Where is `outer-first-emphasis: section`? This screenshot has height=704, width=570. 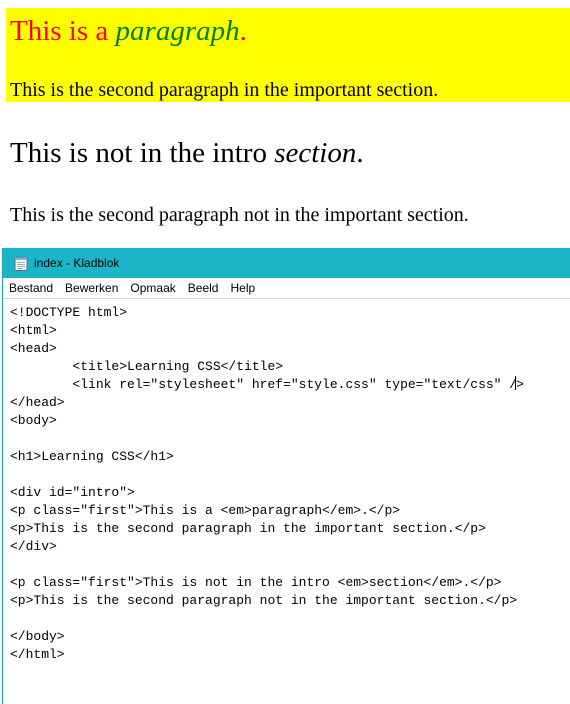 outer-first-emphasis: section is located at coordinates (315, 153).